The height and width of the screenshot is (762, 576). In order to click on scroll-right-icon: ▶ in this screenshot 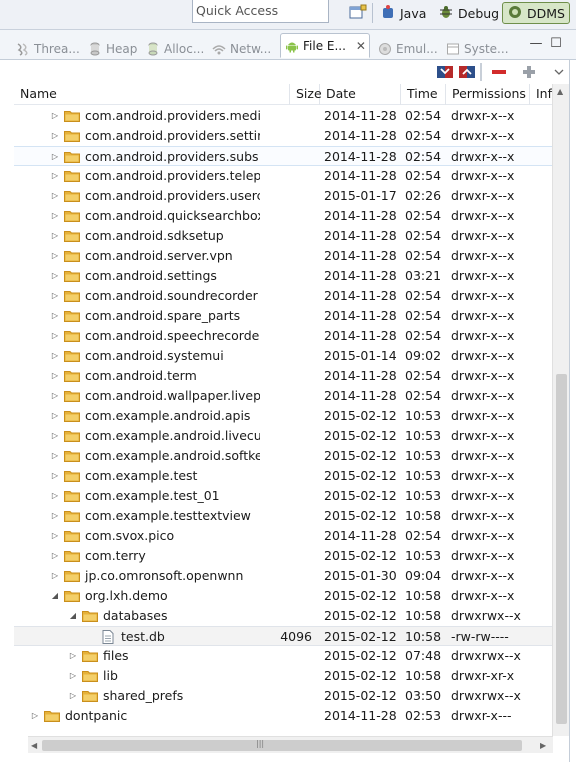, I will do `click(543, 745)`.